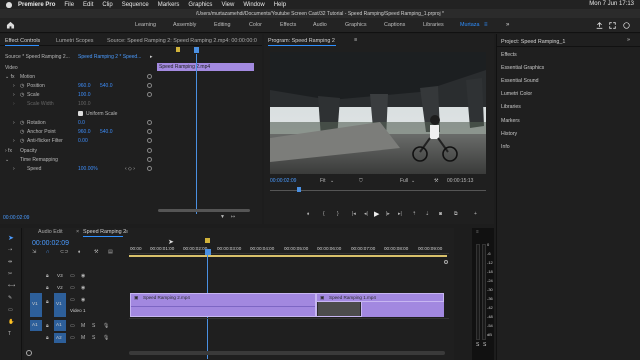 This screenshot has width=640, height=360. What do you see at coordinates (484, 345) in the screenshot?
I see `meter-solo-right: S` at bounding box center [484, 345].